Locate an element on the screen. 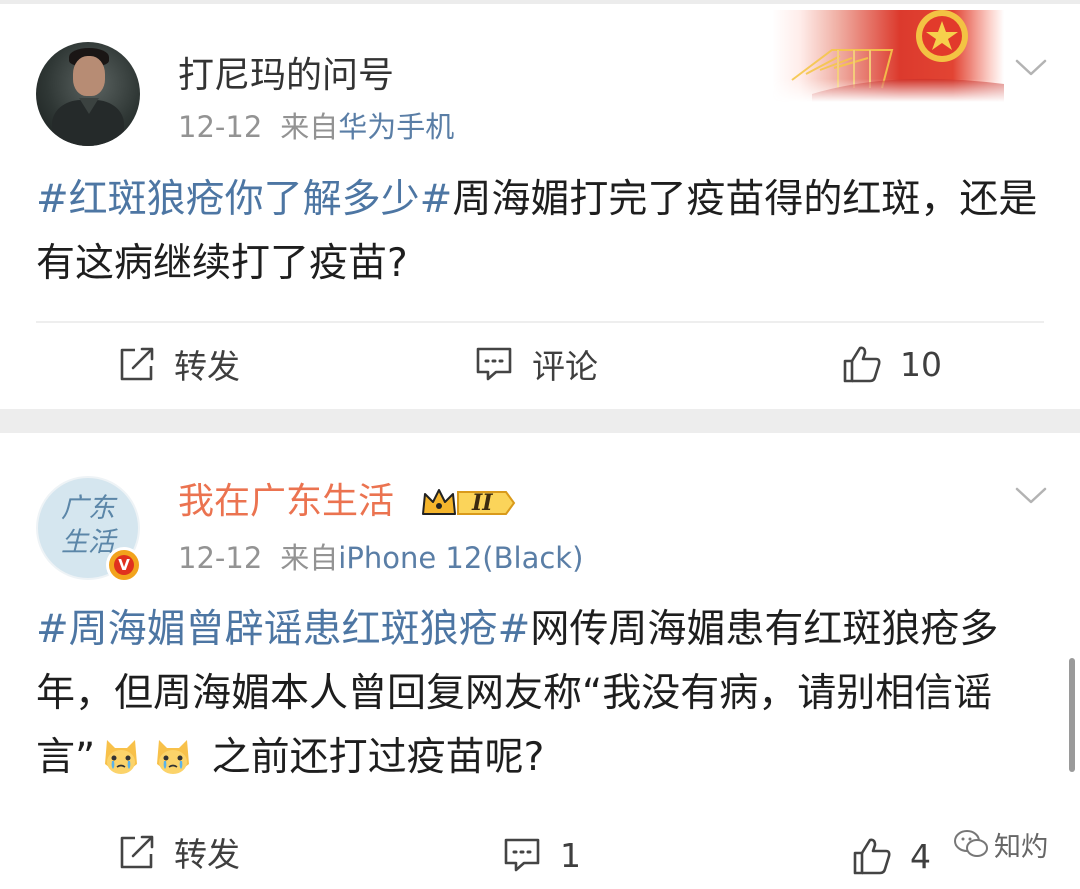  vip-level-badge: II is located at coordinates (468, 503).